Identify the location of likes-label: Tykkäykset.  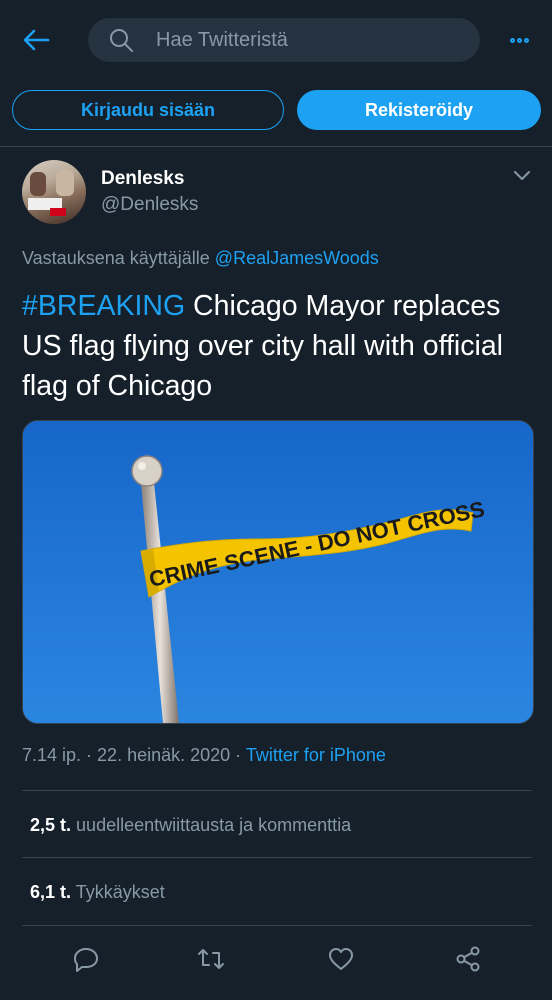
(120, 892).